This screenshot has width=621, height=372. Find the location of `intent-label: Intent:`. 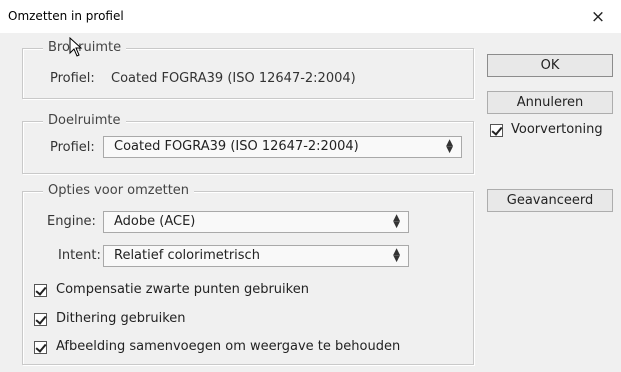

intent-label: Intent: is located at coordinates (79, 255).